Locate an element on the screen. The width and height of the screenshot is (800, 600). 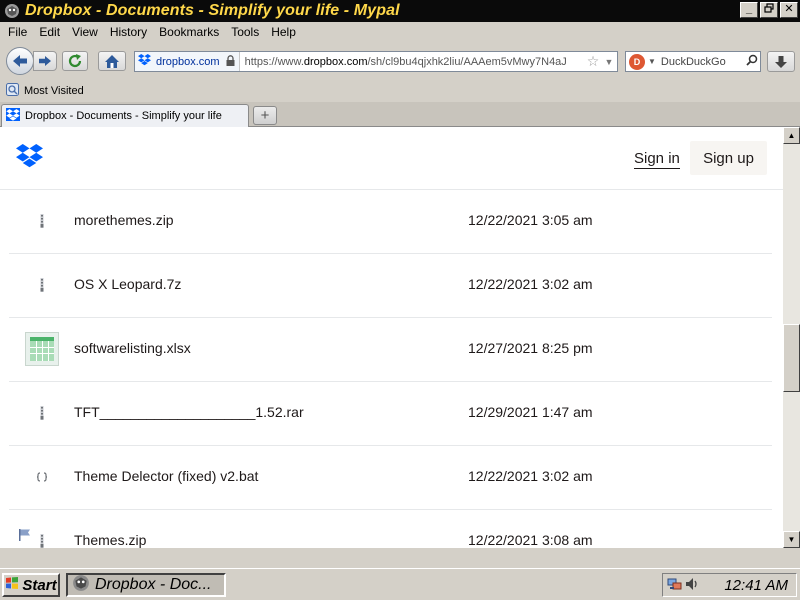
restore-button is located at coordinates (769, 10).